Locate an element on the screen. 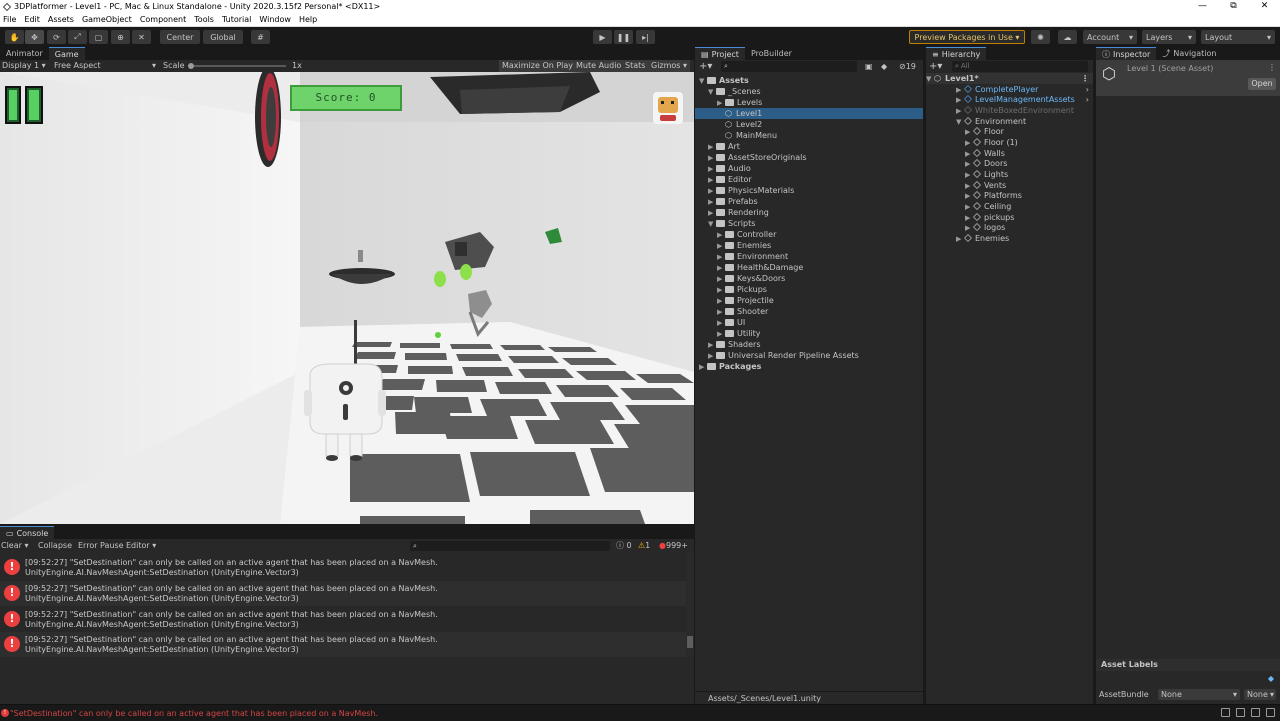 The image size is (1280, 721). filter-type-icon: ▣ is located at coordinates (869, 66).